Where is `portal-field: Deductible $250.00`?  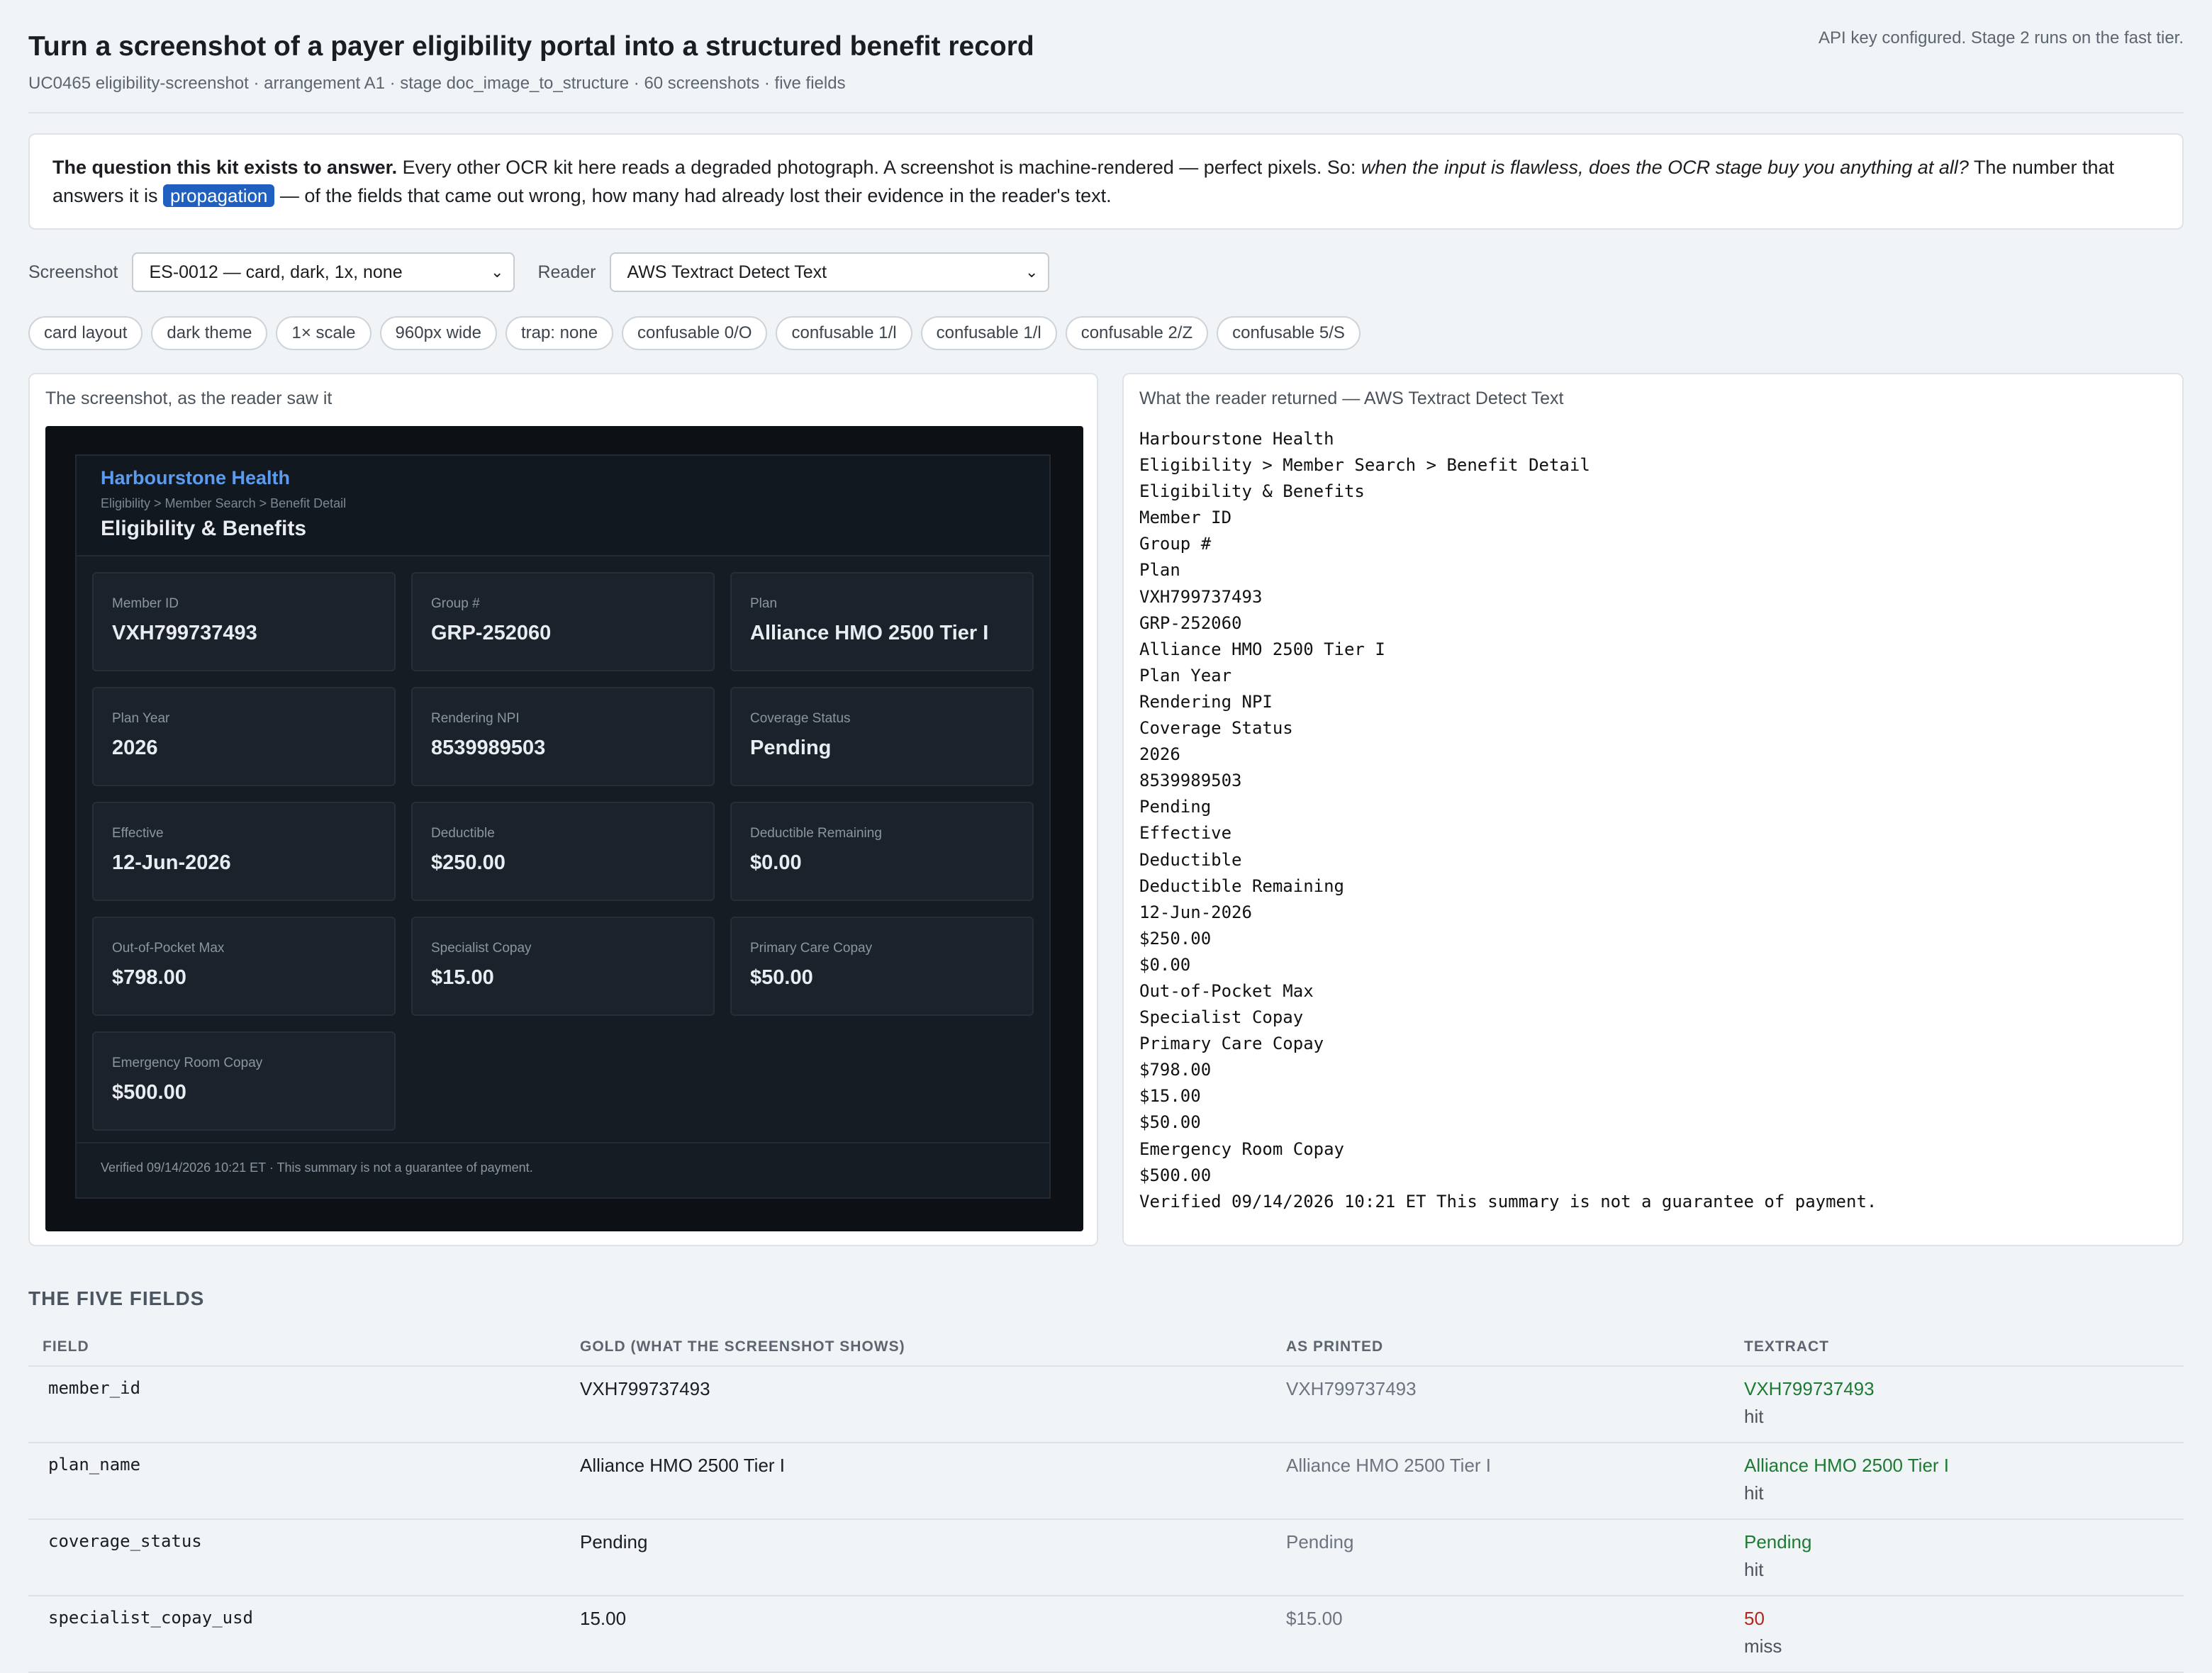
portal-field: Deductible $250.00 is located at coordinates (563, 851).